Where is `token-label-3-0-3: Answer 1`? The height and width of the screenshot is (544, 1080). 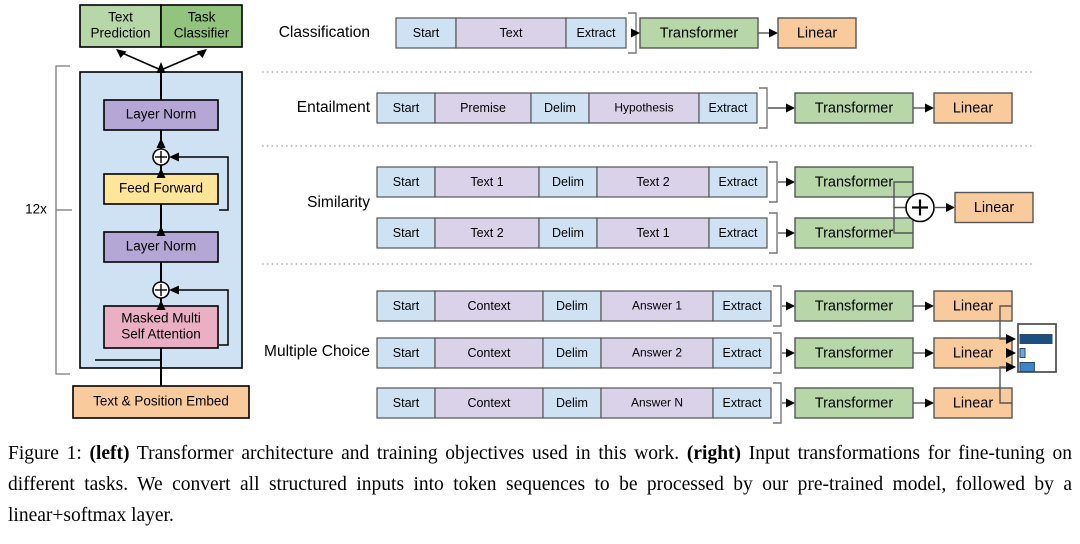
token-label-3-0-3: Answer 1 is located at coordinates (657, 306).